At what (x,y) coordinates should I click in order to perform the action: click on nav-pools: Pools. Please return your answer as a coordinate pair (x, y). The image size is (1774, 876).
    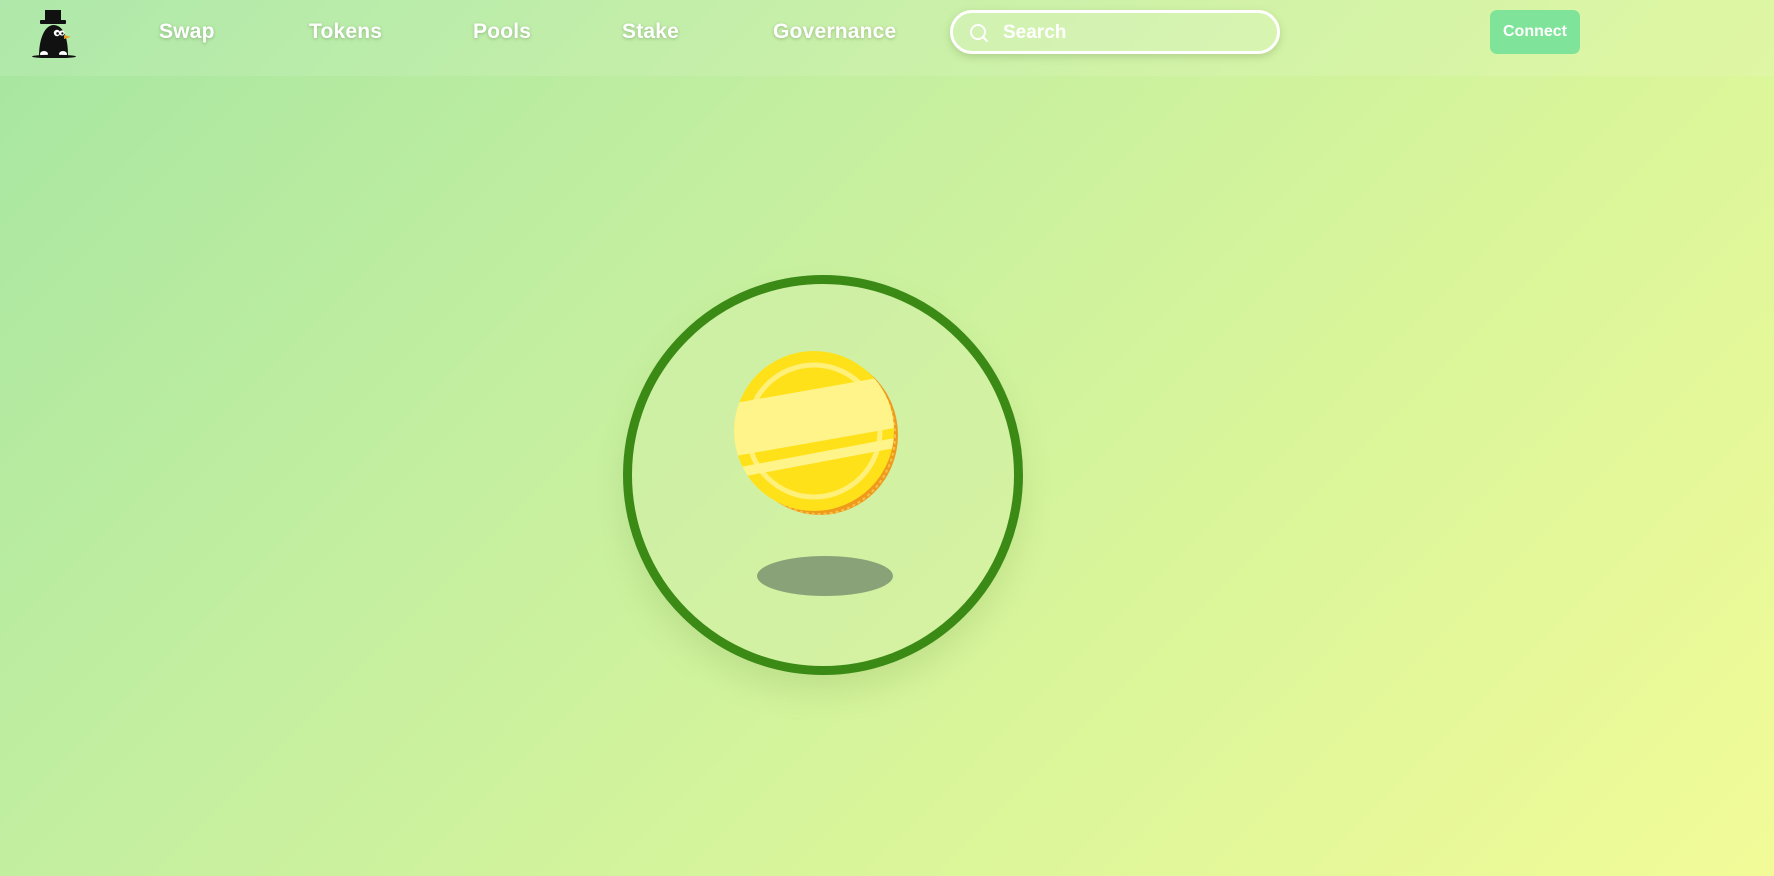
    Looking at the image, I should click on (502, 32).